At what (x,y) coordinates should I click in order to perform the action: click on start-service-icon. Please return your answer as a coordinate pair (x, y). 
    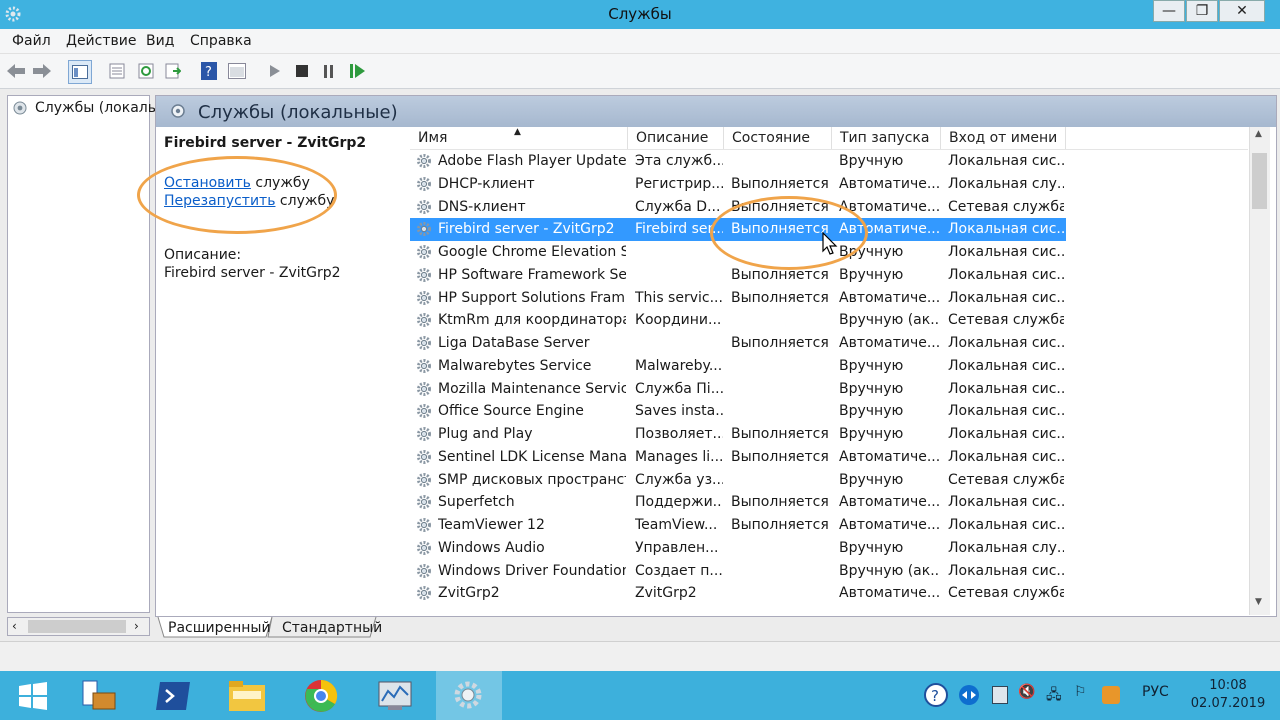
    Looking at the image, I should click on (275, 71).